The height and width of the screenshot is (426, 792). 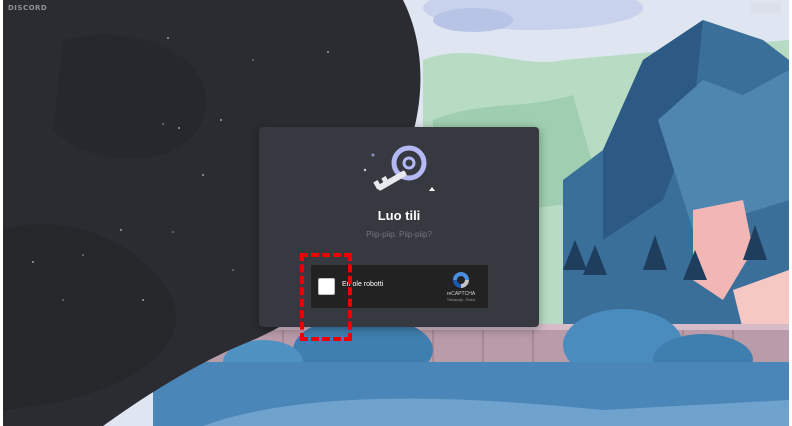 I want to click on modal-subtitle: Piip-piip. Piip-piip?, so click(x=399, y=234).